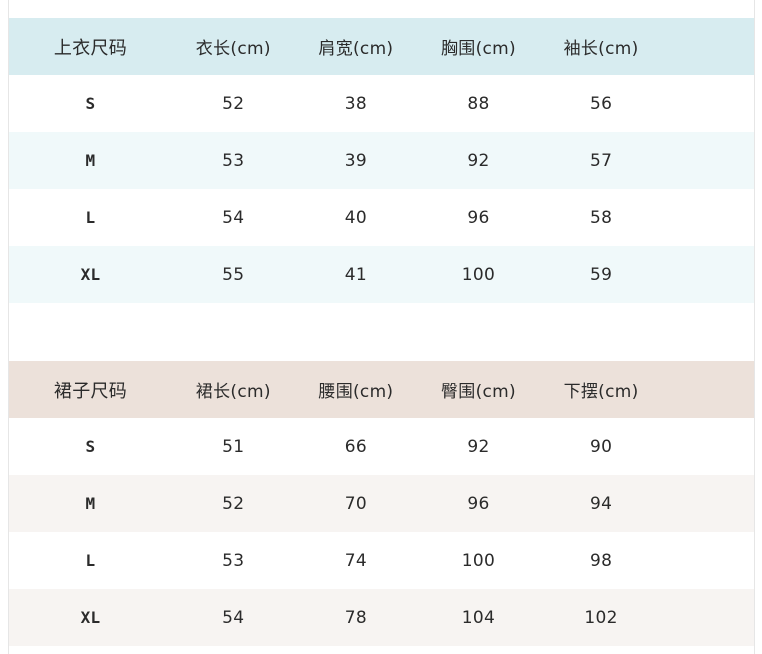 Image resolution: width=762 pixels, height=654 pixels. Describe the element at coordinates (233, 392) in the screenshot. I see `header-cell-skirt-length: 裙长(cm)` at that location.